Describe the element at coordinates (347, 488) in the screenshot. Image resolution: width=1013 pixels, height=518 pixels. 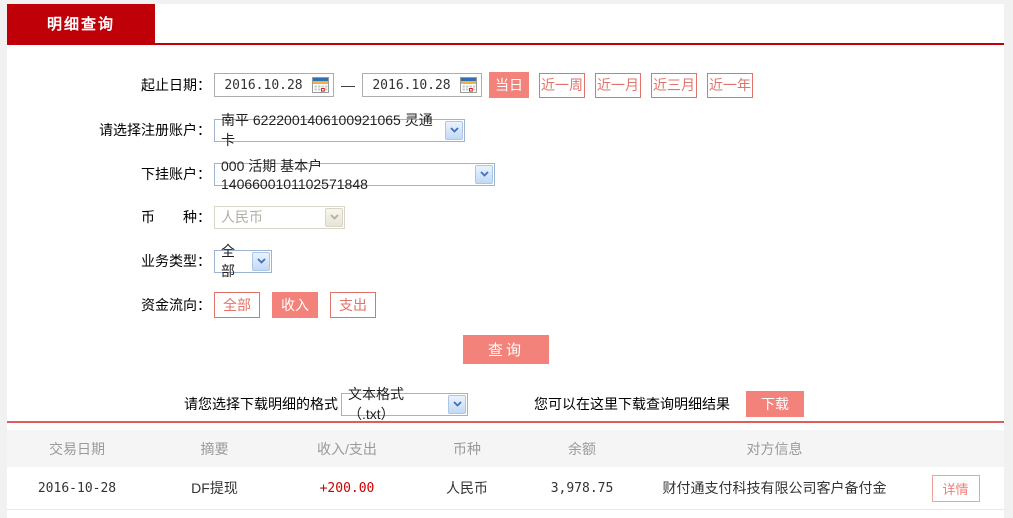
I see `cell-amount: +200.00` at that location.